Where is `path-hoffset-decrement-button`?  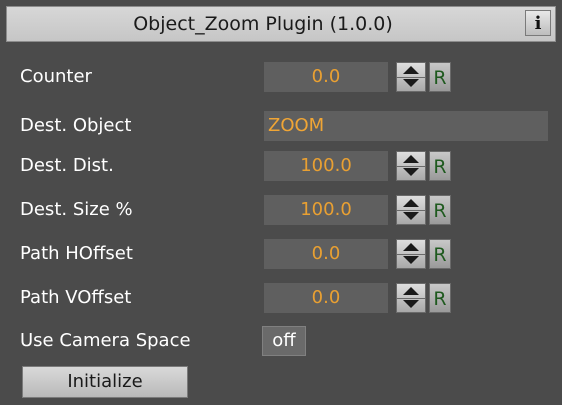 path-hoffset-decrement-button is located at coordinates (411, 261).